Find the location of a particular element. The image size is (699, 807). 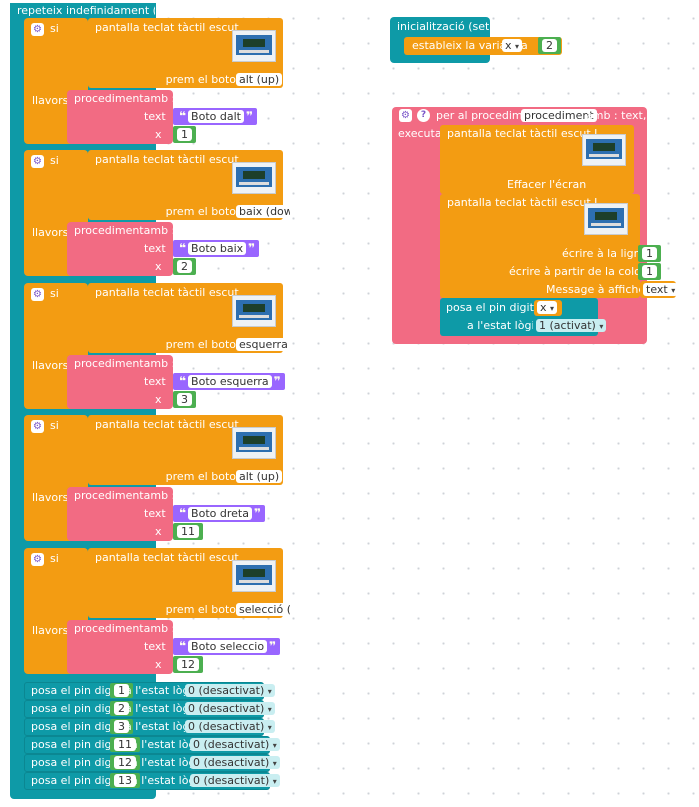

text-string-value: Boto dreta is located at coordinates (220, 513).